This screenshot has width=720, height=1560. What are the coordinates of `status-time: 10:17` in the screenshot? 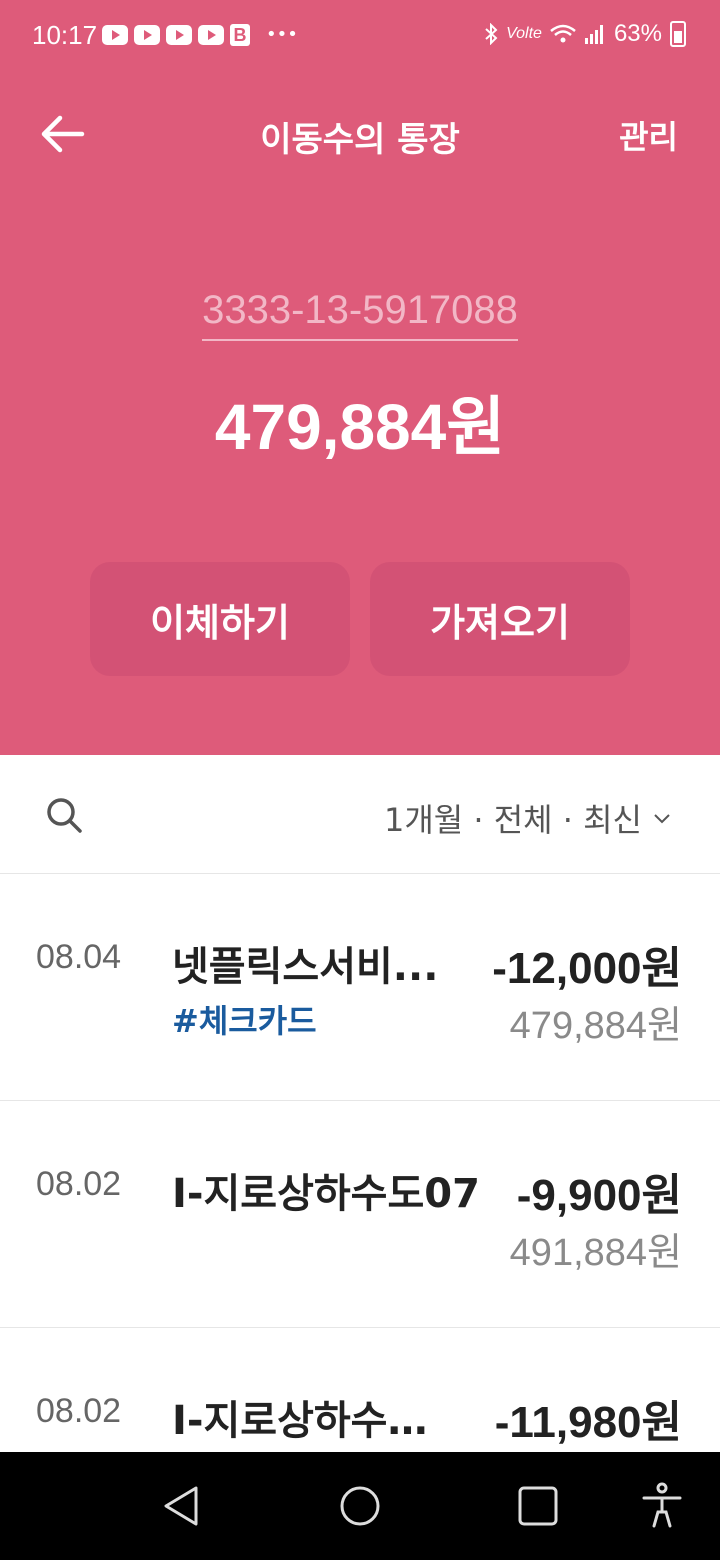 It's located at (65, 35).